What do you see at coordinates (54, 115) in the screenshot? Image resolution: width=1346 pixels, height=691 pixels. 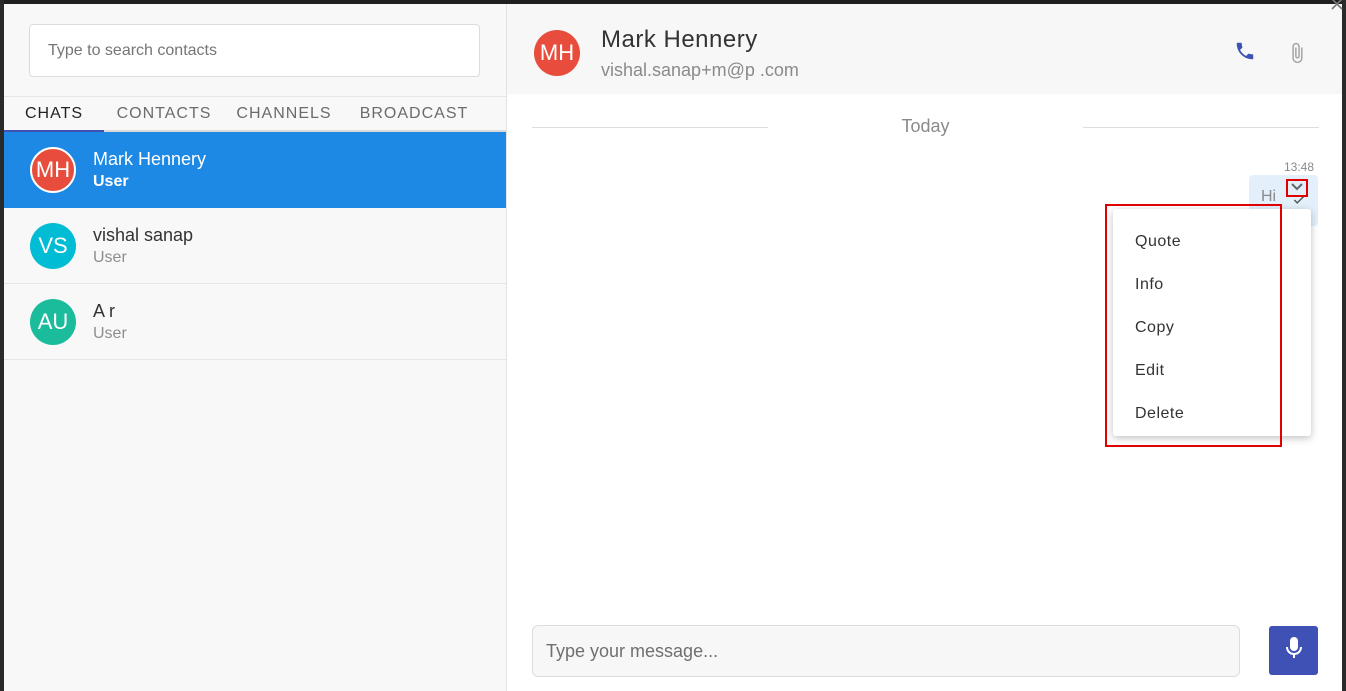 I see `tab-chats: CHATS` at bounding box center [54, 115].